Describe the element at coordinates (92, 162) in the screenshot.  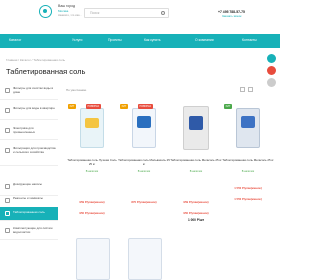
I see `product-name: Таблетированная соль Лучшая Соль 25 кг` at that location.